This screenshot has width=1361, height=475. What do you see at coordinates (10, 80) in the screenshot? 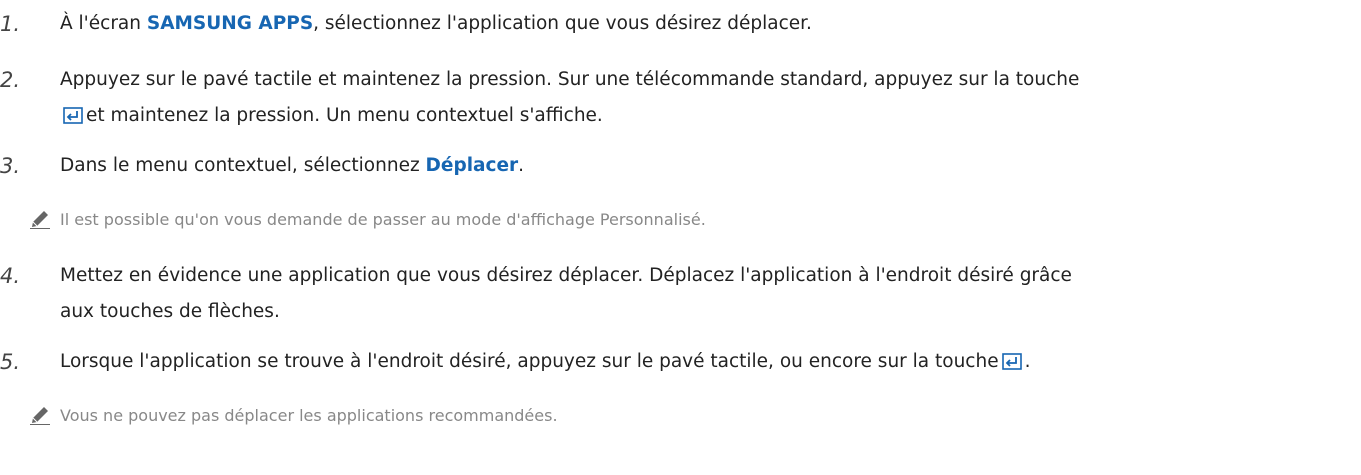
I see `step-number: 2.` at bounding box center [10, 80].